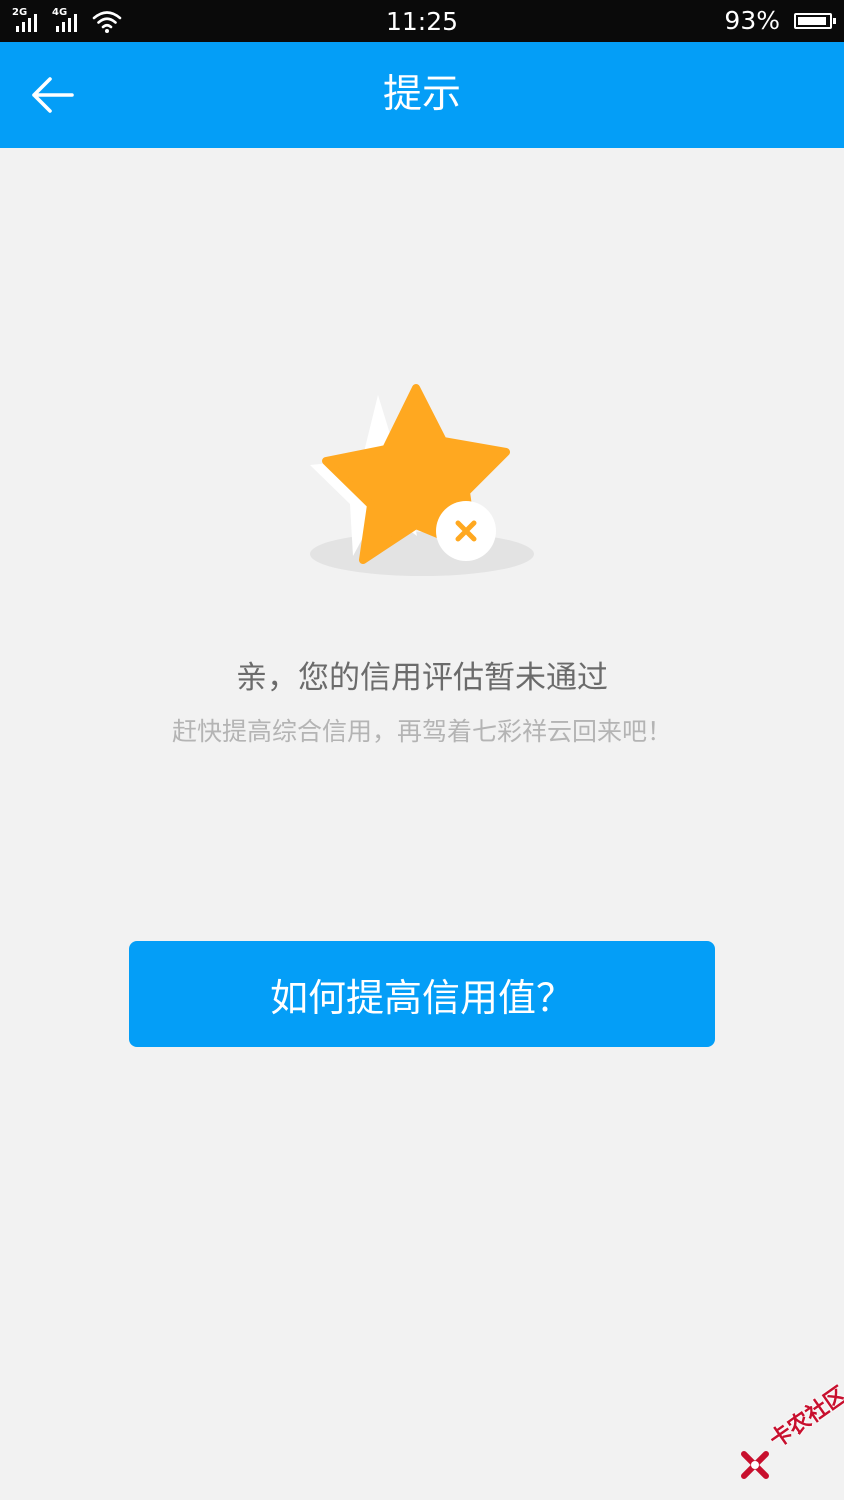 The width and height of the screenshot is (844, 1500). What do you see at coordinates (752, 20) in the screenshot?
I see `battery-percentage: 93%` at bounding box center [752, 20].